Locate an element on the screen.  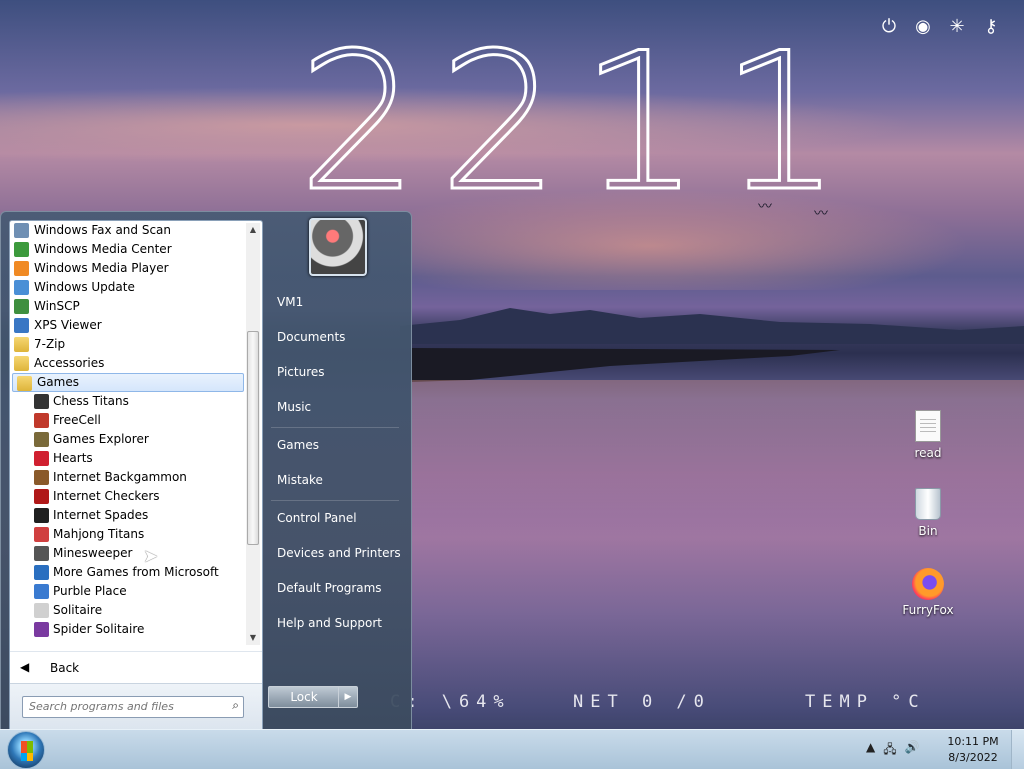
fax-icon is located at coordinates (21, 230).